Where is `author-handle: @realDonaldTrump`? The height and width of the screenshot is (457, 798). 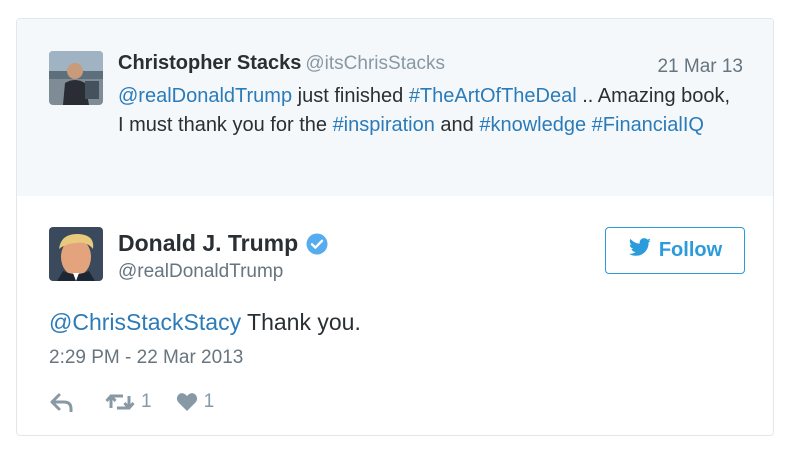
author-handle: @realDonaldTrump is located at coordinates (200, 272).